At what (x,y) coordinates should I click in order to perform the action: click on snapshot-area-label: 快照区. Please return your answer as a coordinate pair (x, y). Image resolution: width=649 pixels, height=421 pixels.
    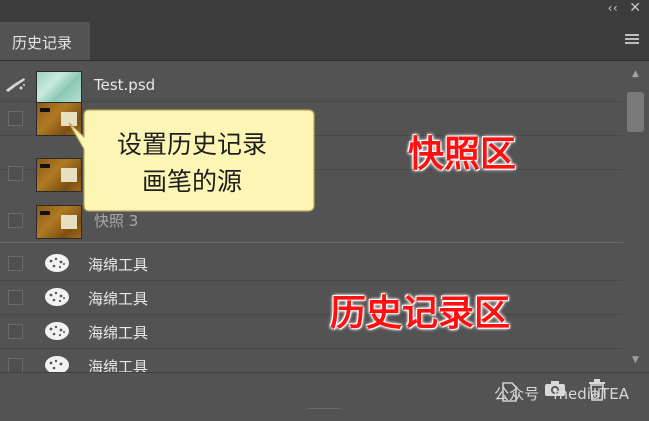
    Looking at the image, I should click on (462, 154).